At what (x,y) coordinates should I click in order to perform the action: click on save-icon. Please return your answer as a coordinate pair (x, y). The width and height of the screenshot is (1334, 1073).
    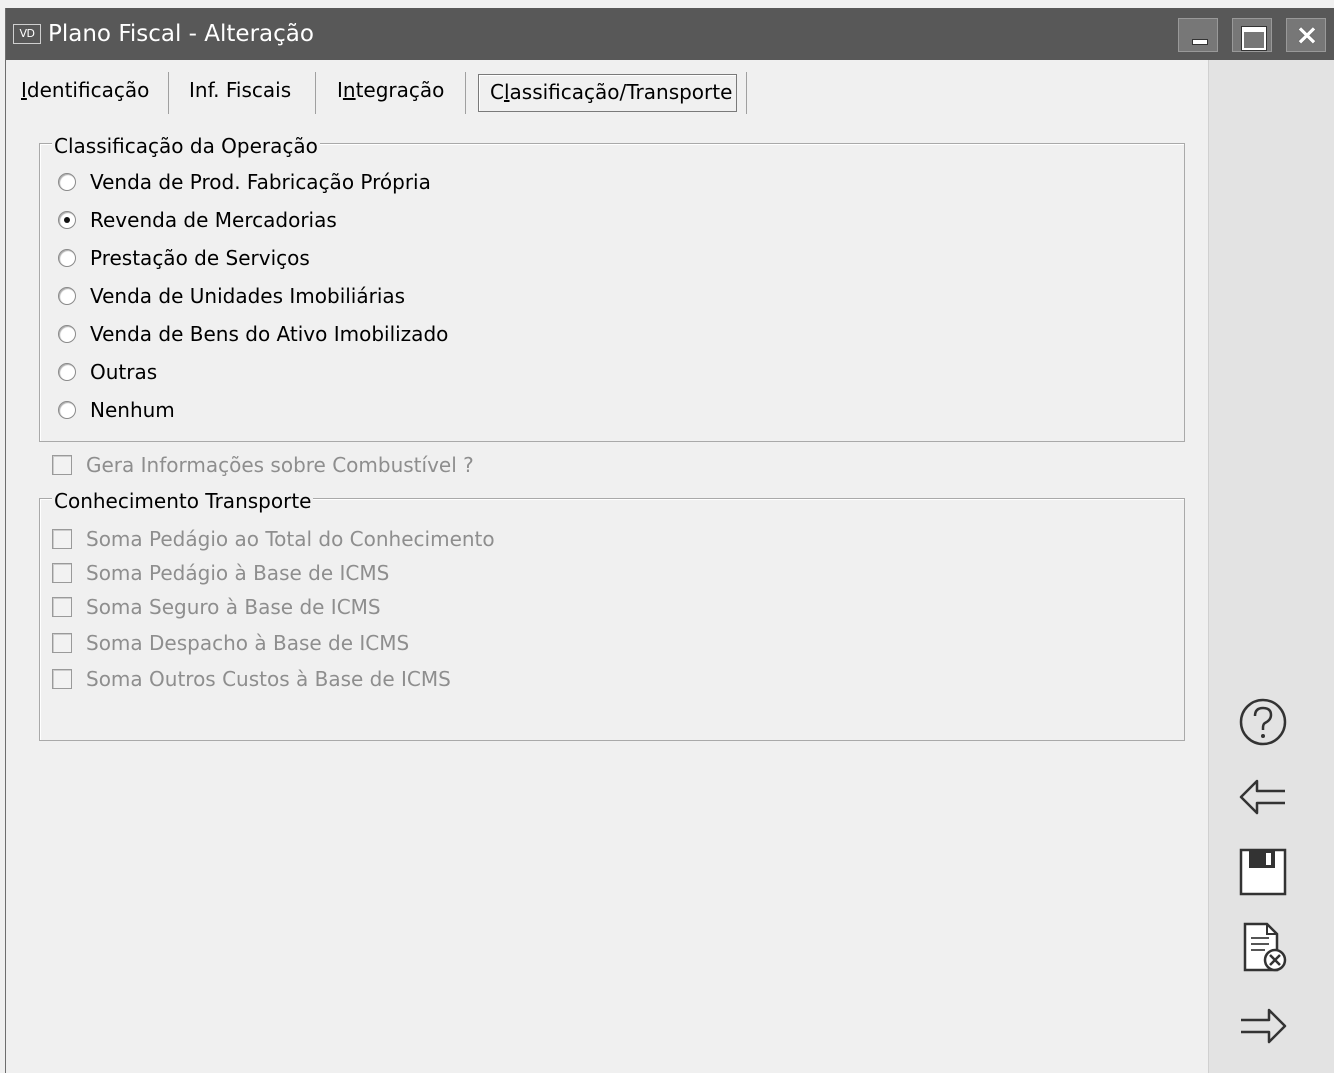
    Looking at the image, I should click on (1263, 872).